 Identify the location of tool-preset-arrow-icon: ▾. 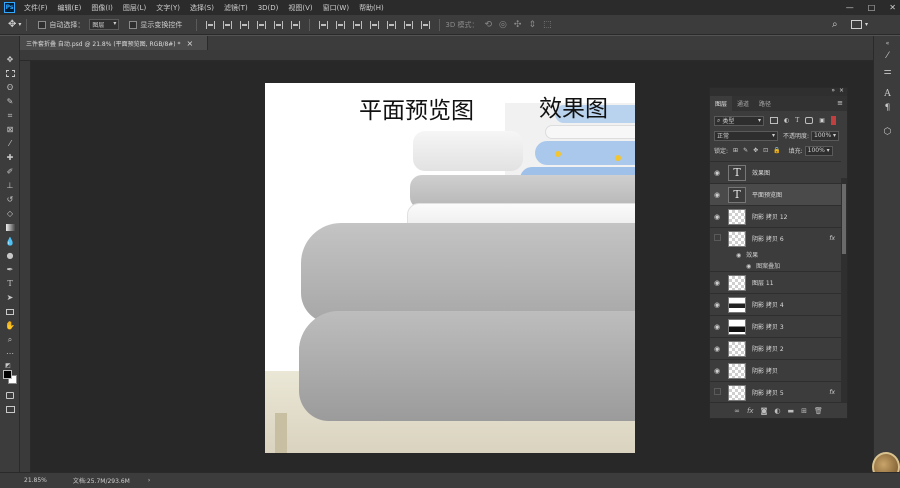
(19, 24).